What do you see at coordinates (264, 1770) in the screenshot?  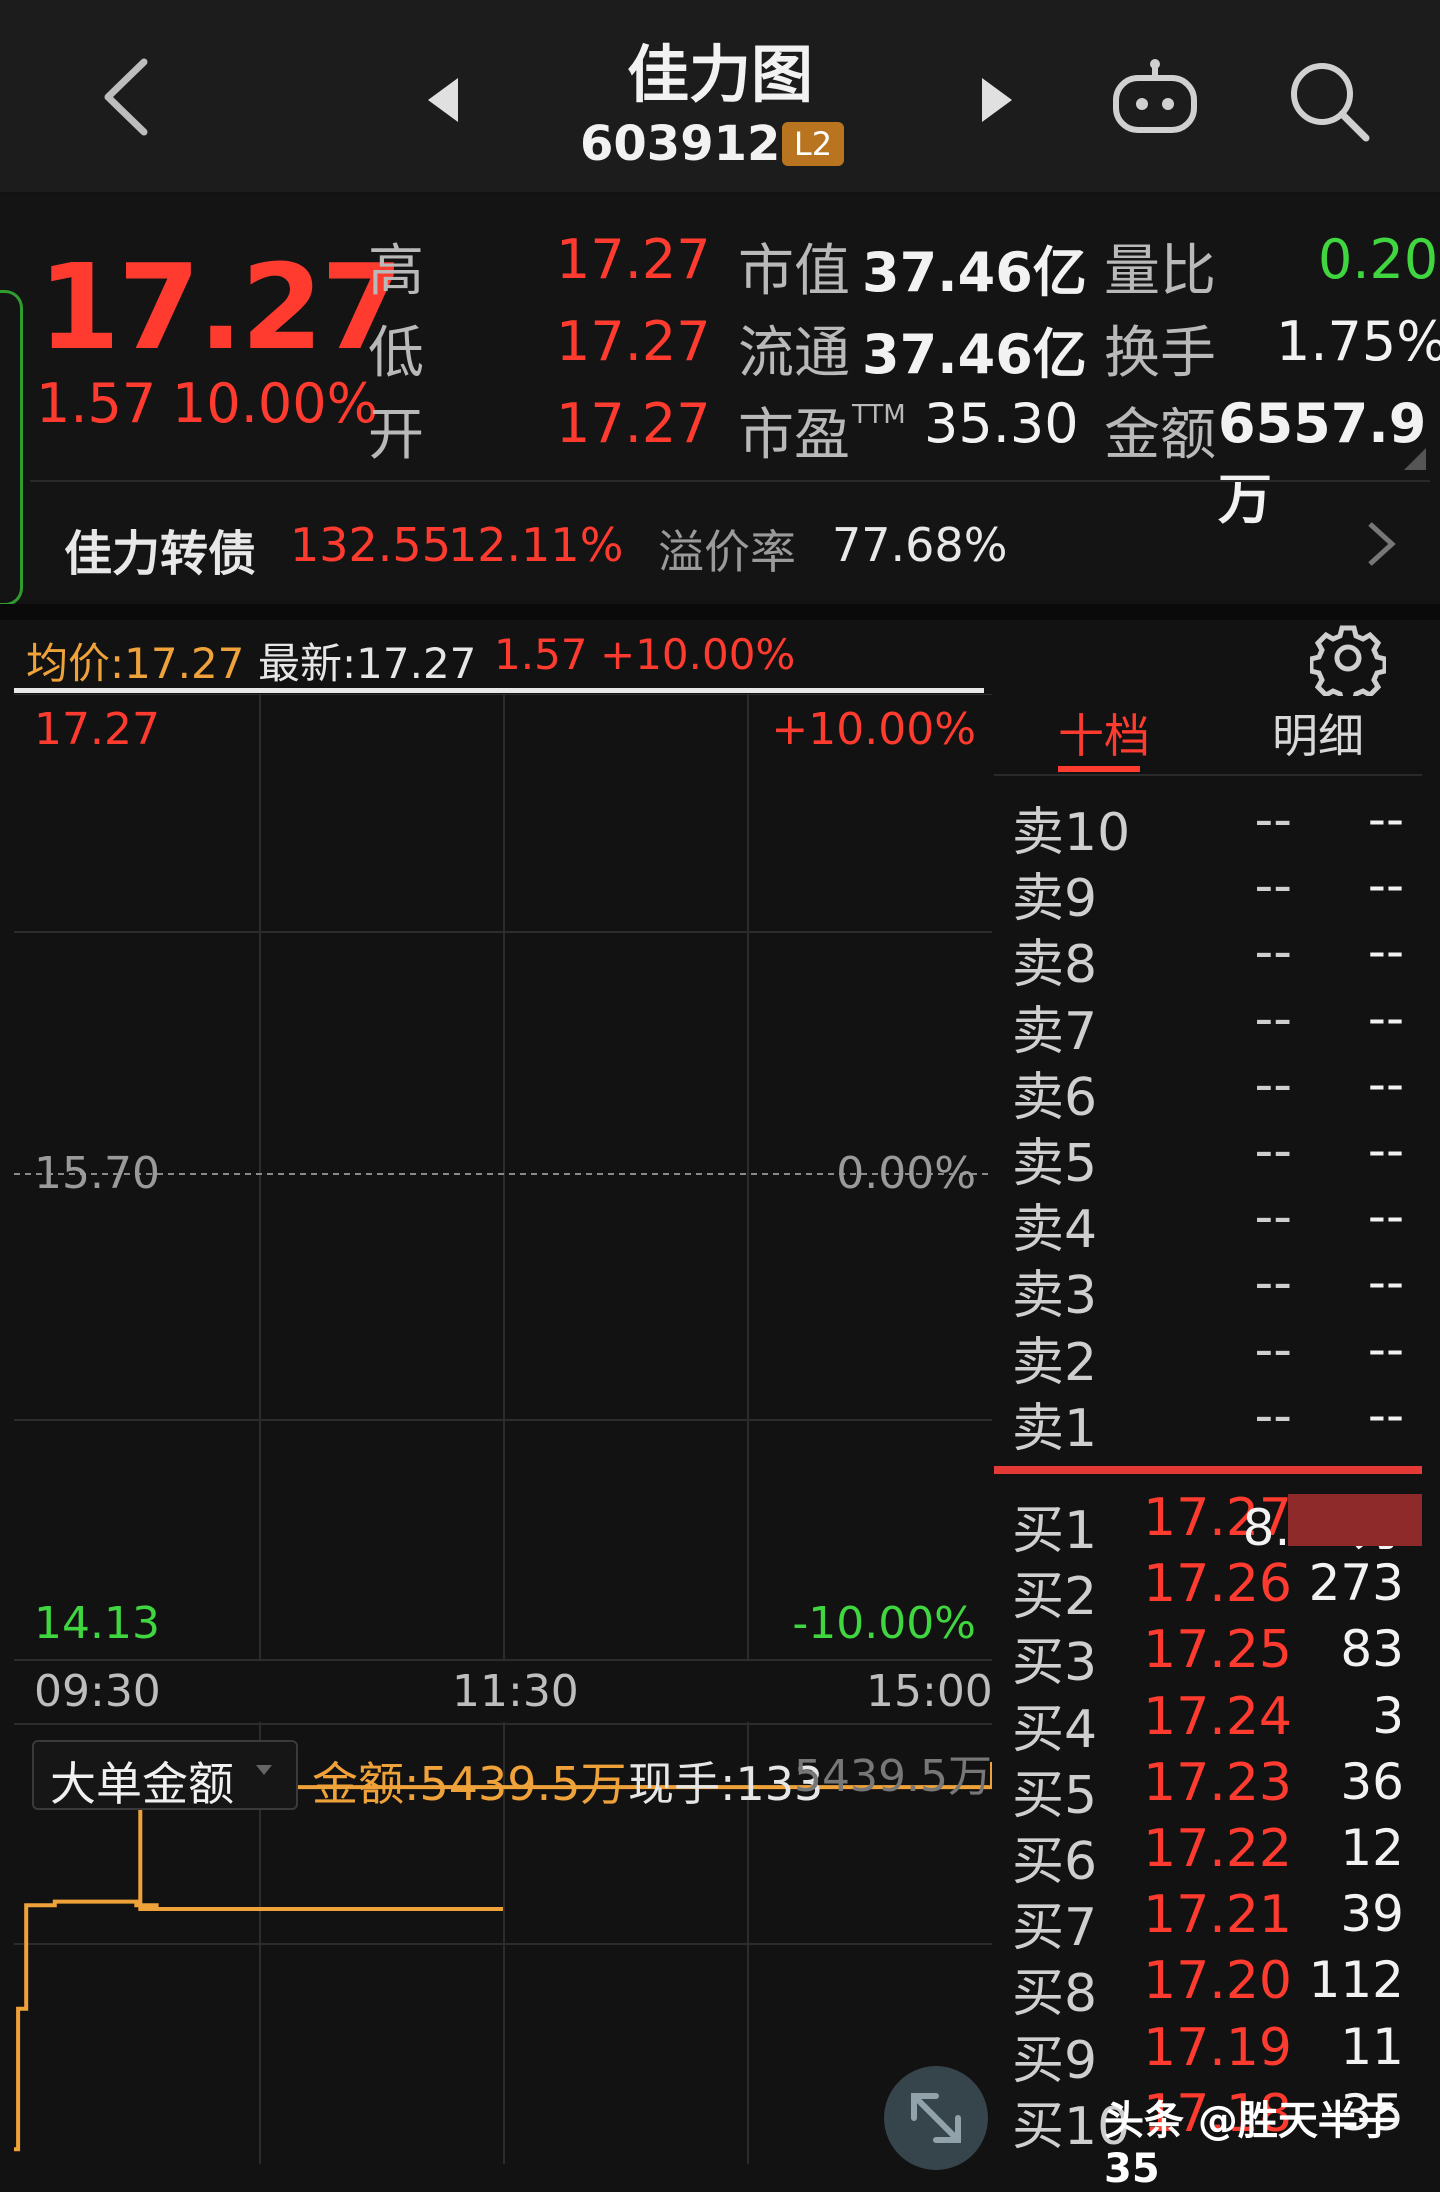 I see `dropdown-caret-icon` at bounding box center [264, 1770].